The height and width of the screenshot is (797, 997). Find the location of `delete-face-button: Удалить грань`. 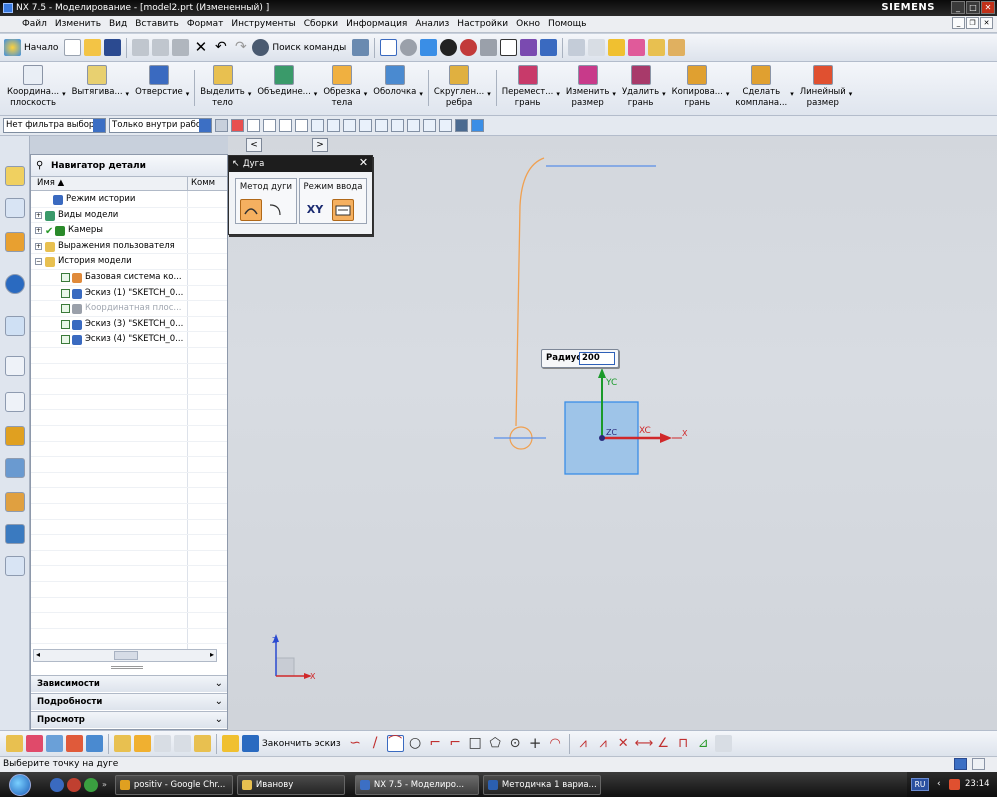

delete-face-button: Удалить грань is located at coordinates (640, 85).